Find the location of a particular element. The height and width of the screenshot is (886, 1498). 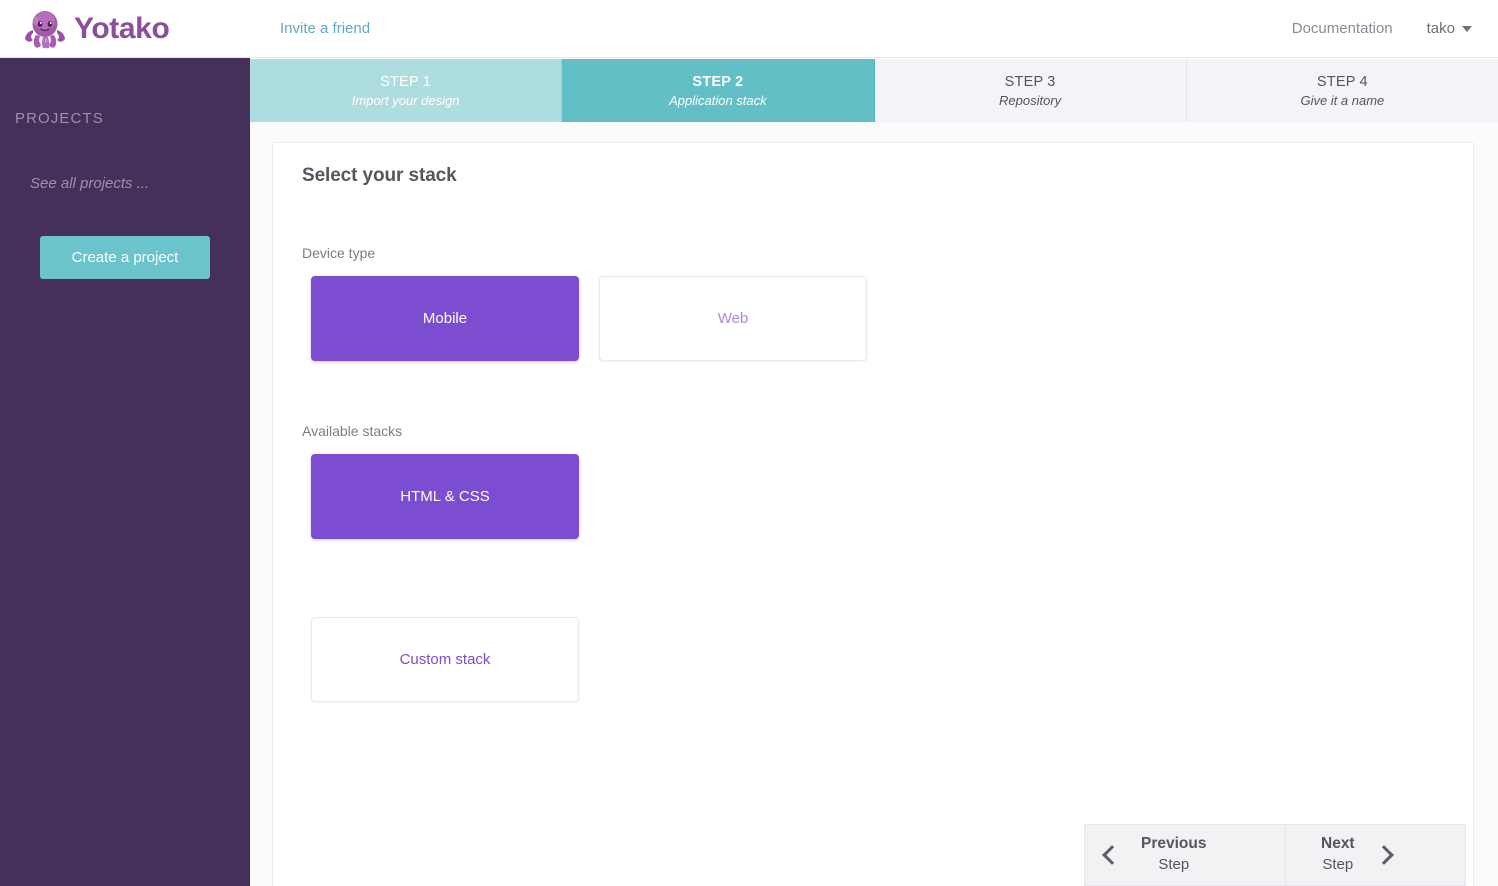

page-title: Select your stack is located at coordinates (379, 175).